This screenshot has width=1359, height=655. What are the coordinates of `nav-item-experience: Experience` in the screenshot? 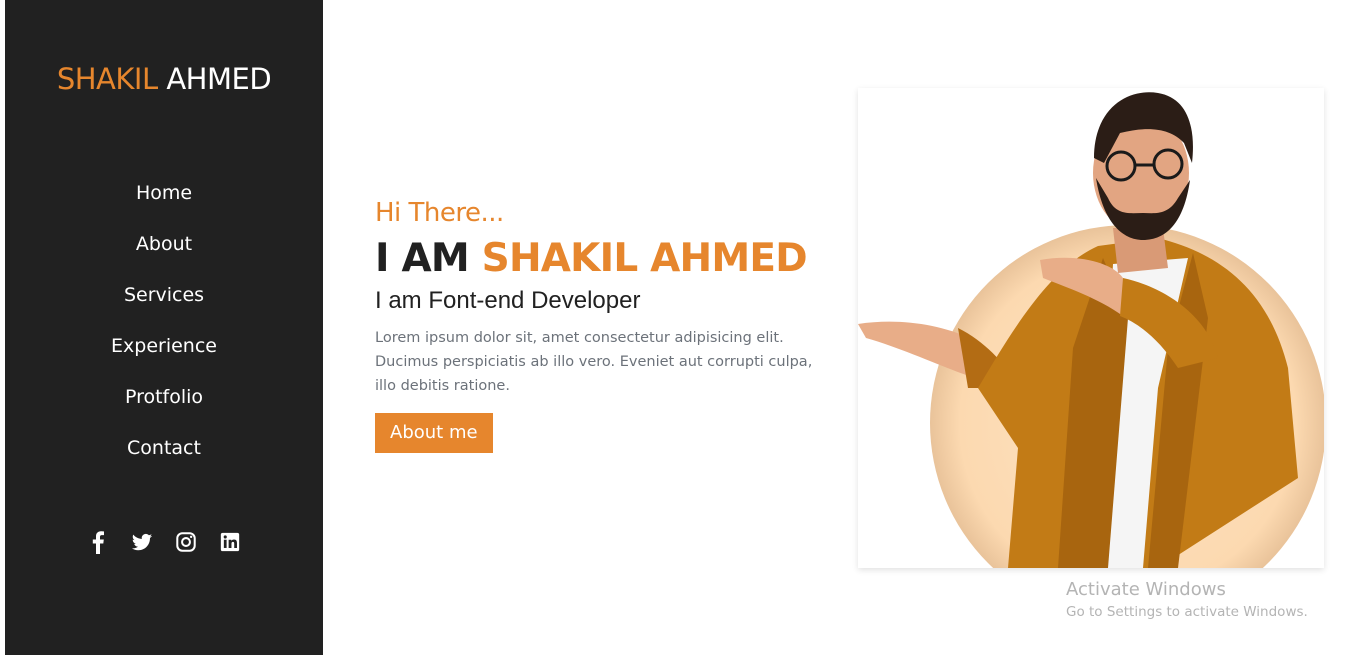 It's located at (164, 356).